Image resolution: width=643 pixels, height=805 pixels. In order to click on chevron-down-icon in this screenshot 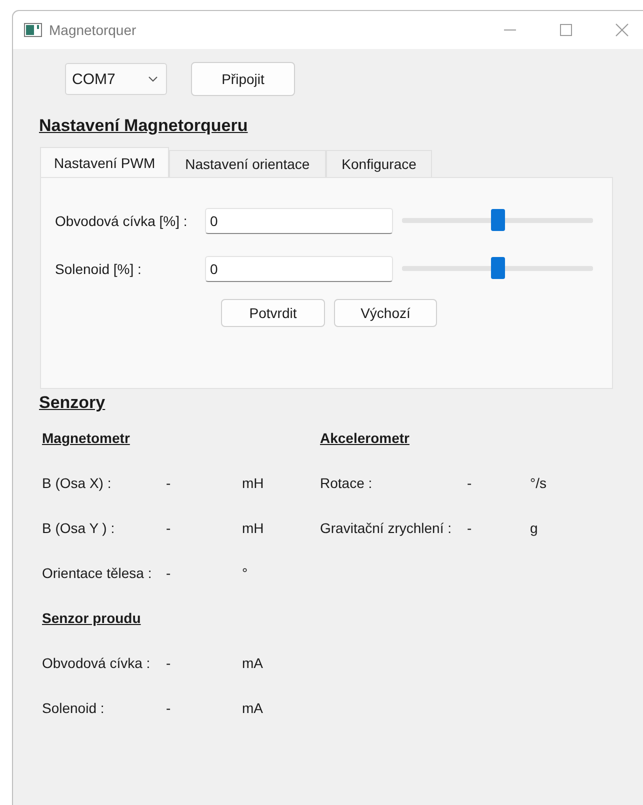, I will do `click(153, 79)`.